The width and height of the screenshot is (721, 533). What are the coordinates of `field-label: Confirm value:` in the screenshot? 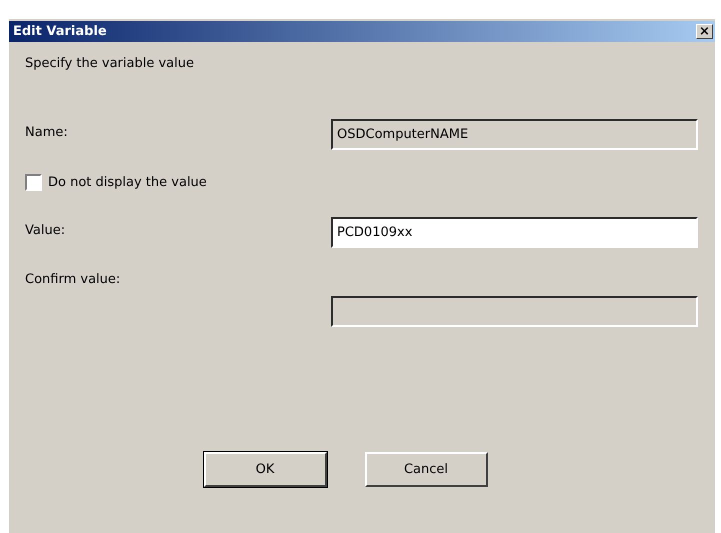 It's located at (73, 279).